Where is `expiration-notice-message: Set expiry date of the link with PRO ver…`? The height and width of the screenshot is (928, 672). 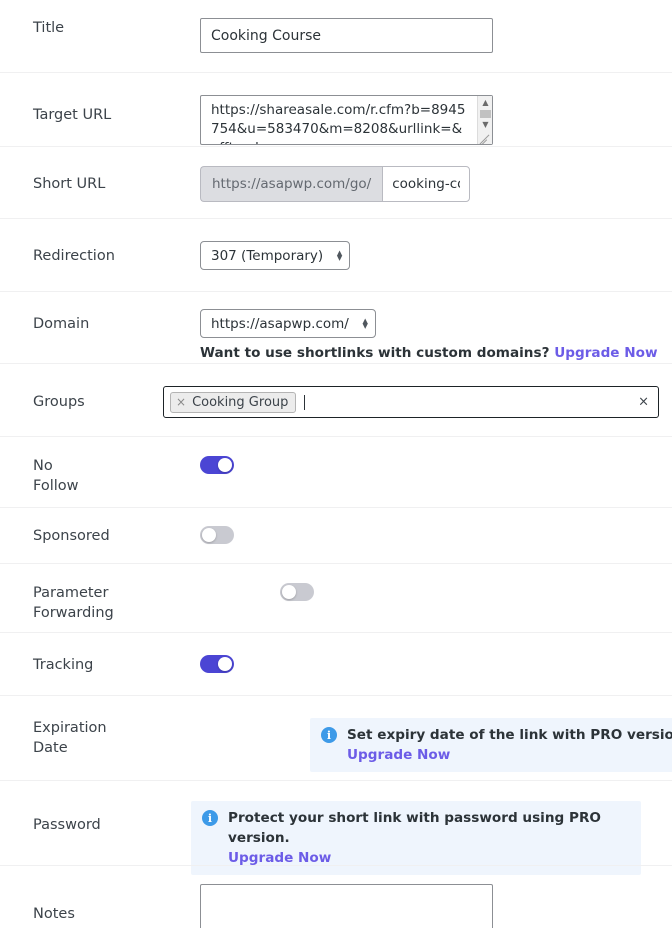 expiration-notice-message: Set expiry date of the link with PRO ver… is located at coordinates (509, 735).